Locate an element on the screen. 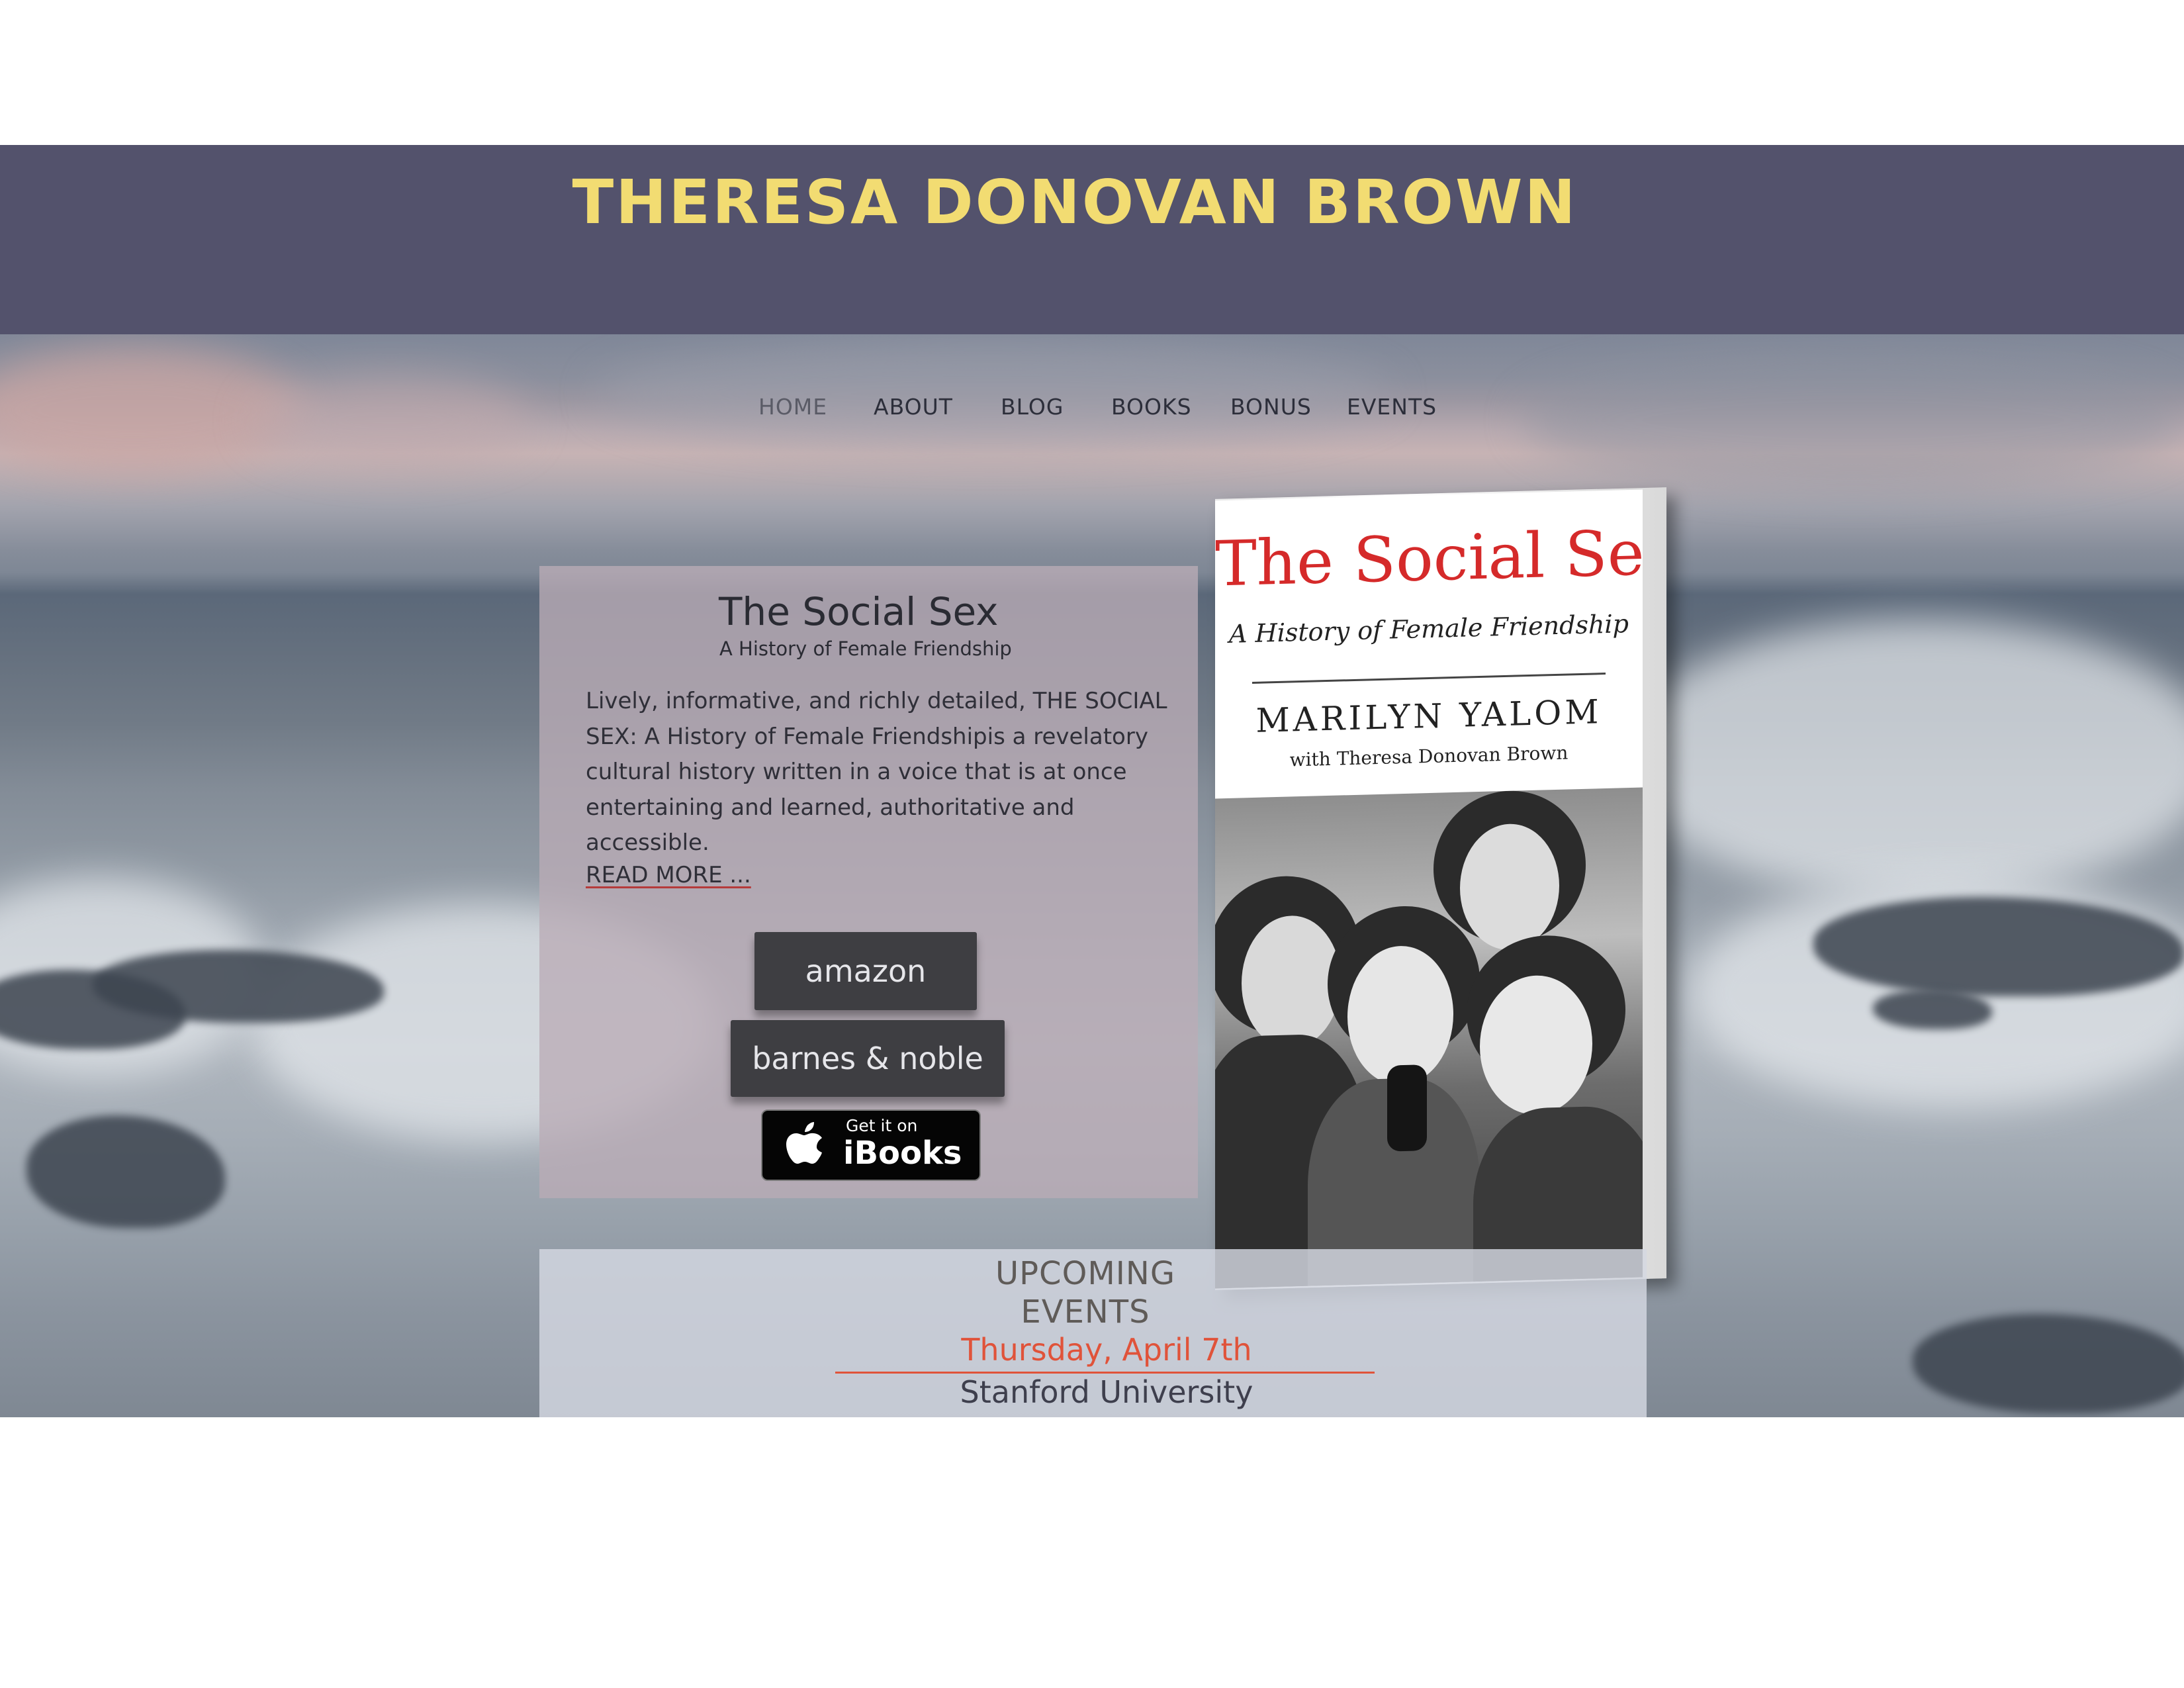  ibooks-get-label: Get it on is located at coordinates (882, 1125).